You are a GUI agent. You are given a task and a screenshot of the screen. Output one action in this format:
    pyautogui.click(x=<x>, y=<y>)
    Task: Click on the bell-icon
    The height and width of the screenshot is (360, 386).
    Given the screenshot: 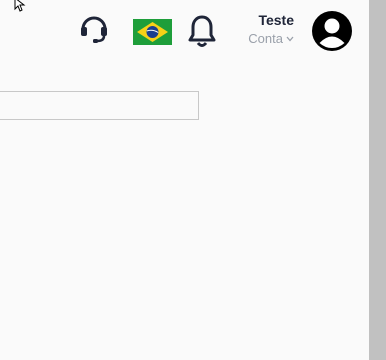 What is the action you would take?
    pyautogui.click(x=202, y=31)
    